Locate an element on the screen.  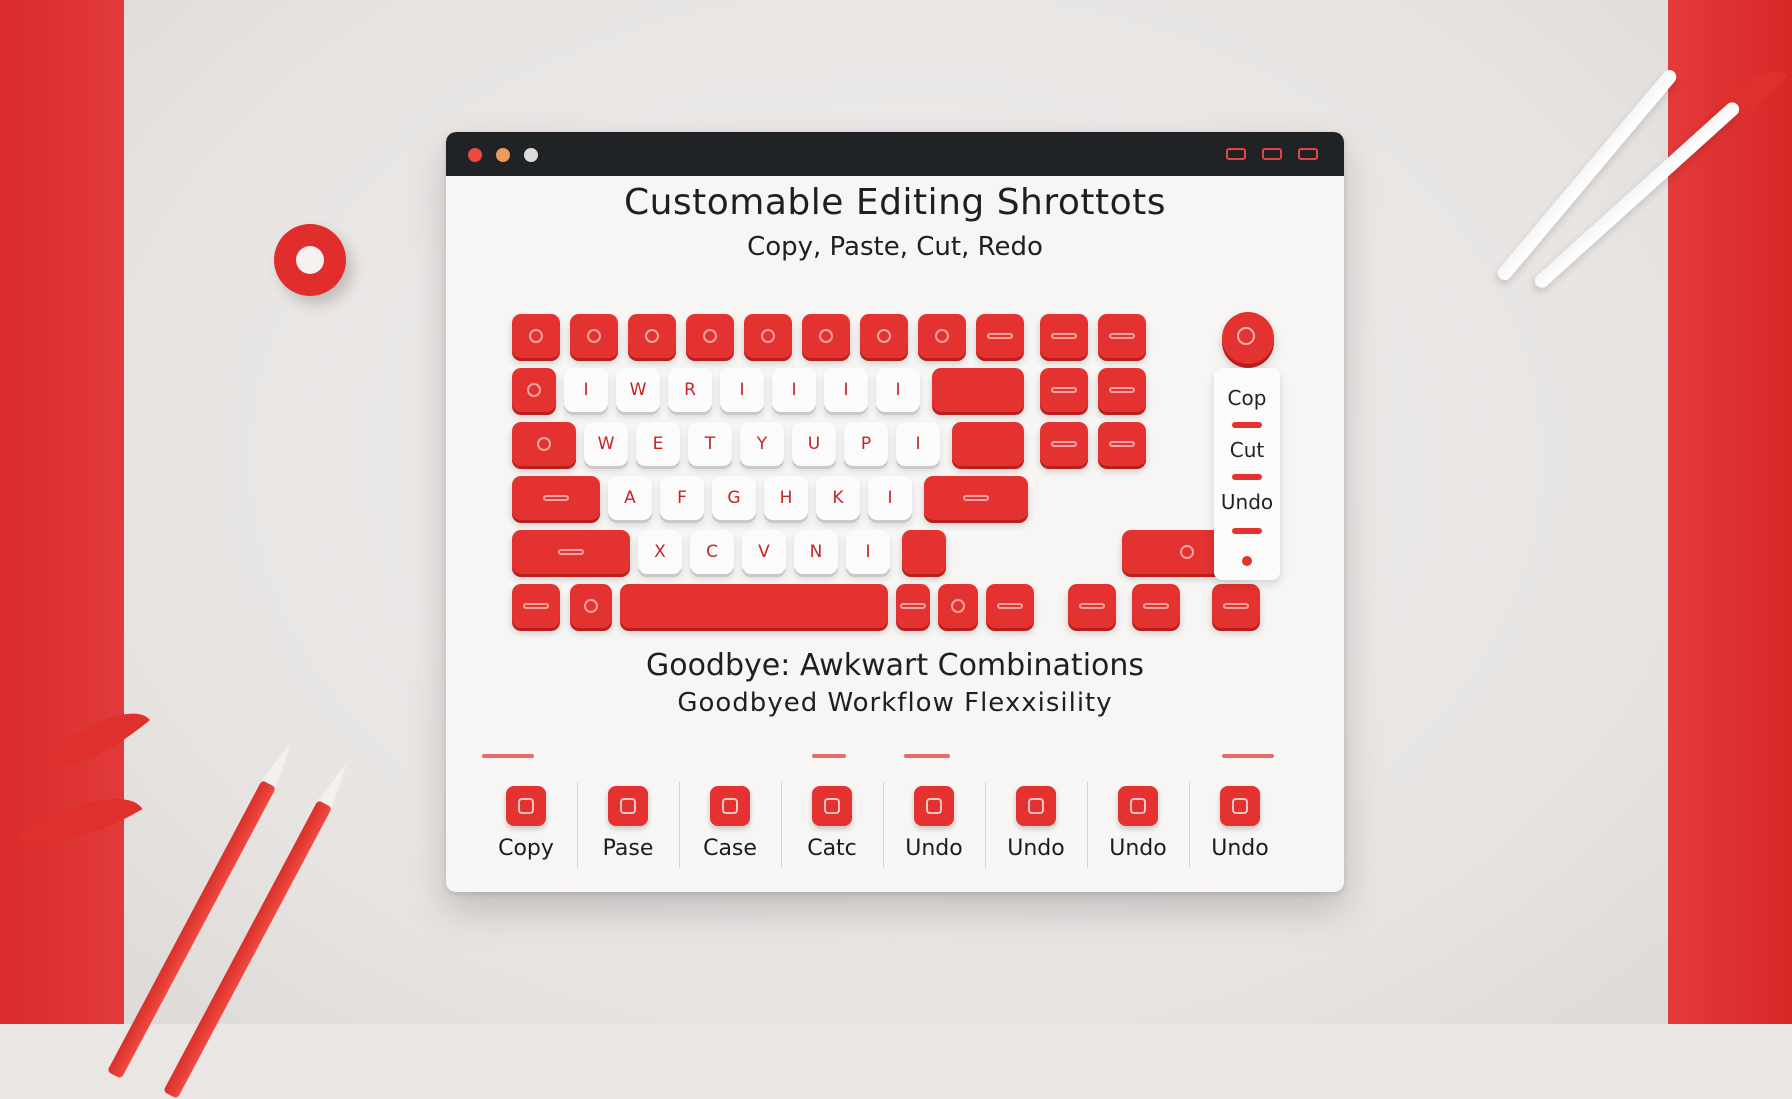
key-label: F is located at coordinates (682, 498).